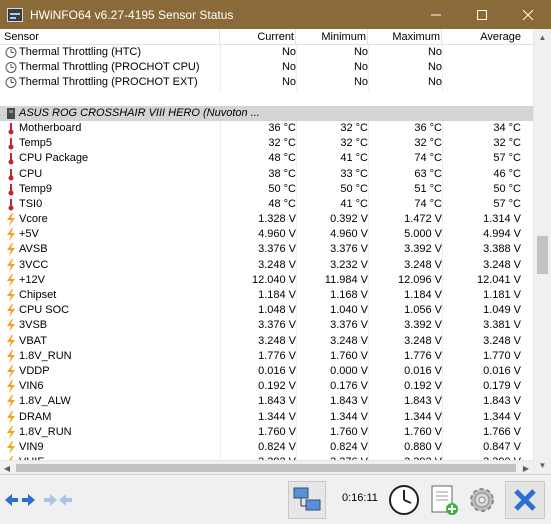  Describe the element at coordinates (266, 311) in the screenshot. I see `sensor-row: CPU SOC 1.048 V 1.040 V 1.056 V 1.049 V` at that location.